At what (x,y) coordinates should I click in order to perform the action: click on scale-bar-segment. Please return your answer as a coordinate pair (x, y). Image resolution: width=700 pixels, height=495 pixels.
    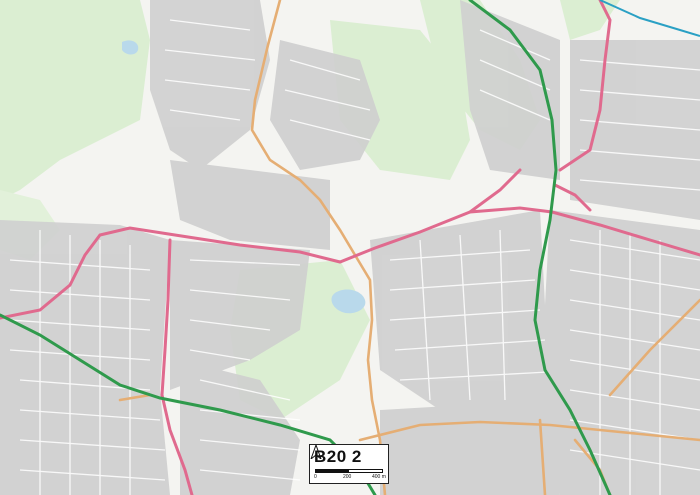
    Looking at the image, I should click on (332, 471).